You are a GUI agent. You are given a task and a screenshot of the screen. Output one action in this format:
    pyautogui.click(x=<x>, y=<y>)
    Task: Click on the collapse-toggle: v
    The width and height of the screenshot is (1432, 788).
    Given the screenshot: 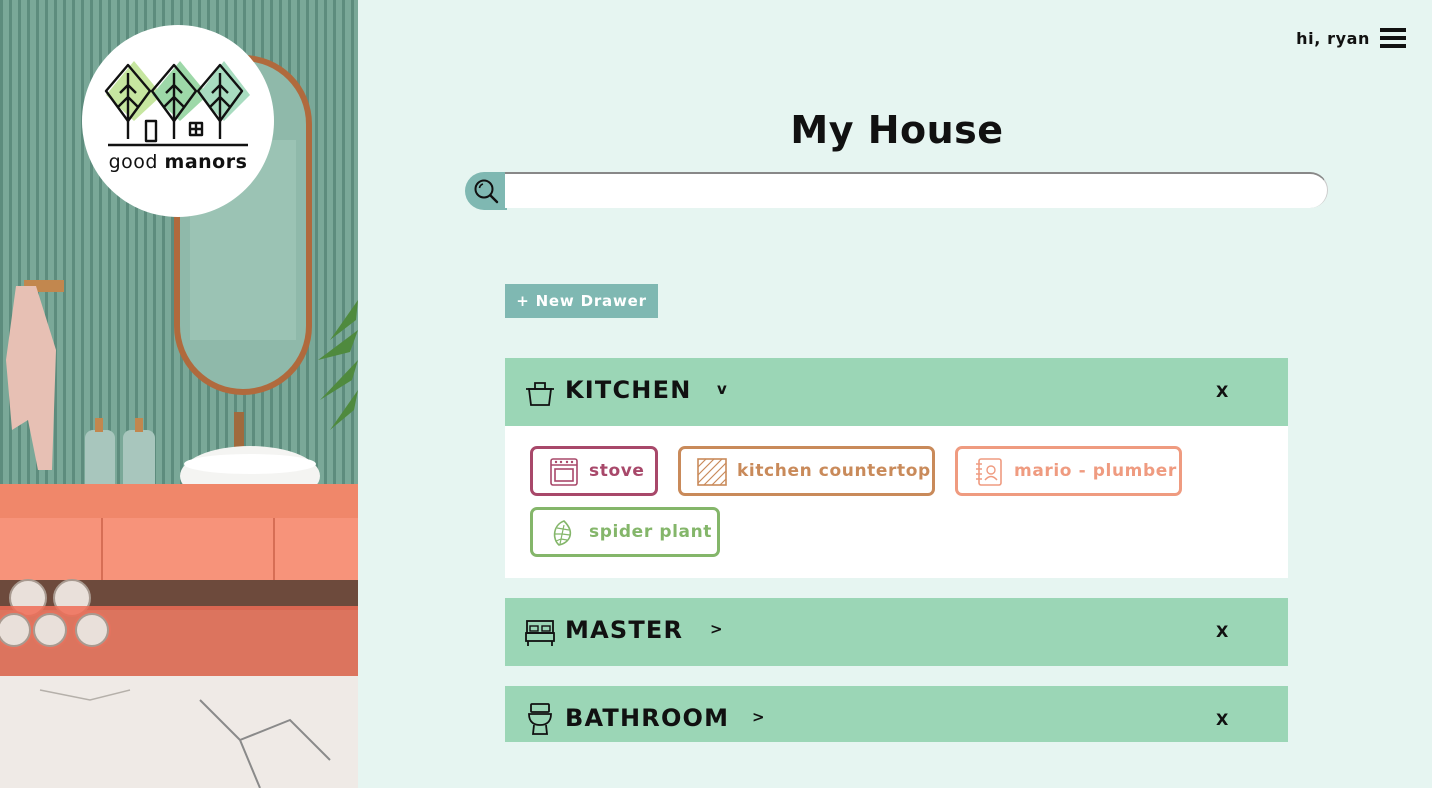 What is the action you would take?
    pyautogui.click(x=722, y=389)
    